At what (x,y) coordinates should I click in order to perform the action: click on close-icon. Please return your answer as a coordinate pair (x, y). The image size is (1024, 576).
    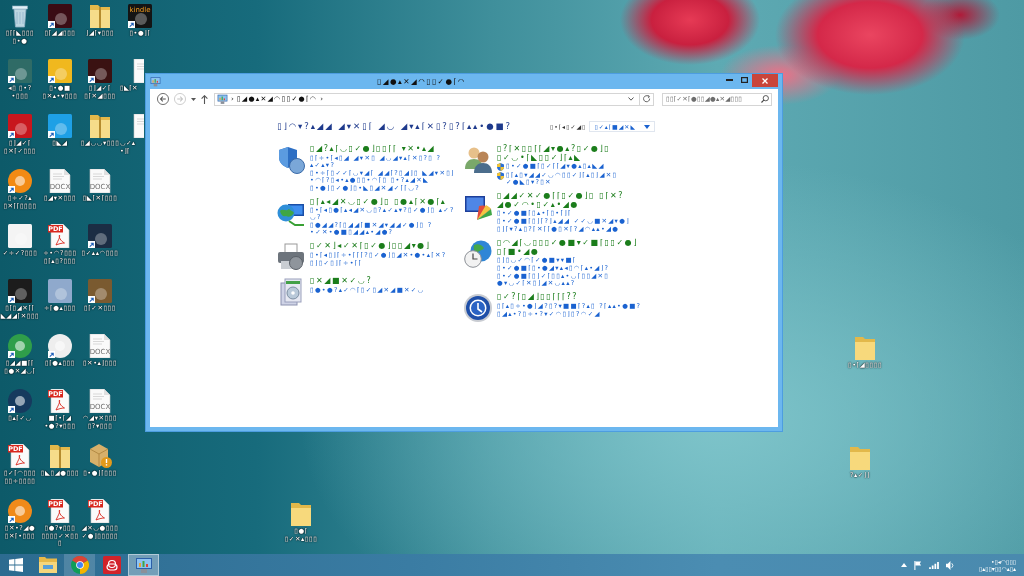
    Looking at the image, I should click on (765, 80).